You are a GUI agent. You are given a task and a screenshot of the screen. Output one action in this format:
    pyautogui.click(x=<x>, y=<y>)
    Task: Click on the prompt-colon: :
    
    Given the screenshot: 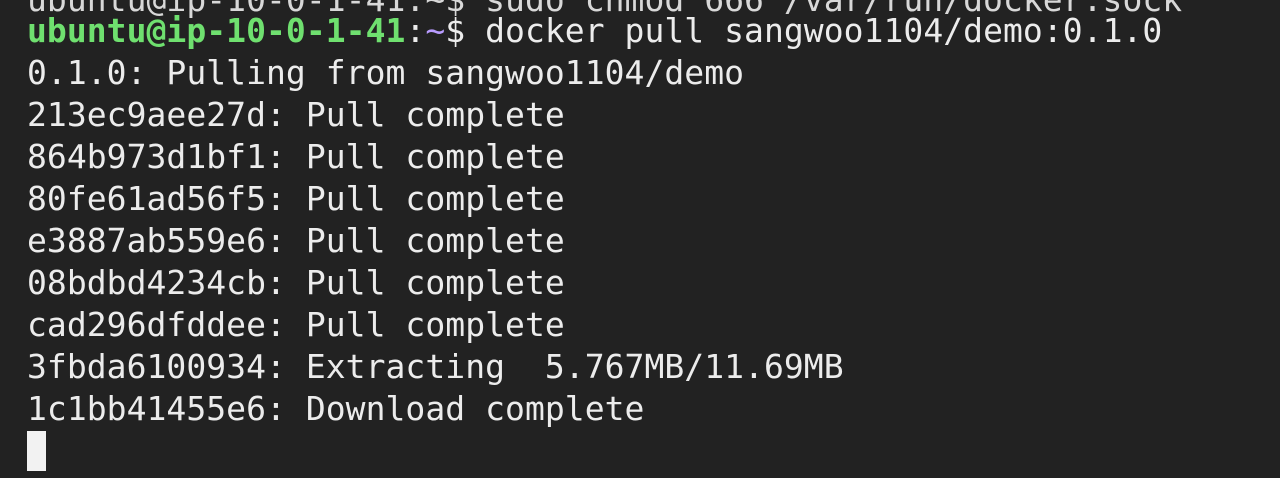 What is the action you would take?
    pyautogui.click(x=415, y=30)
    